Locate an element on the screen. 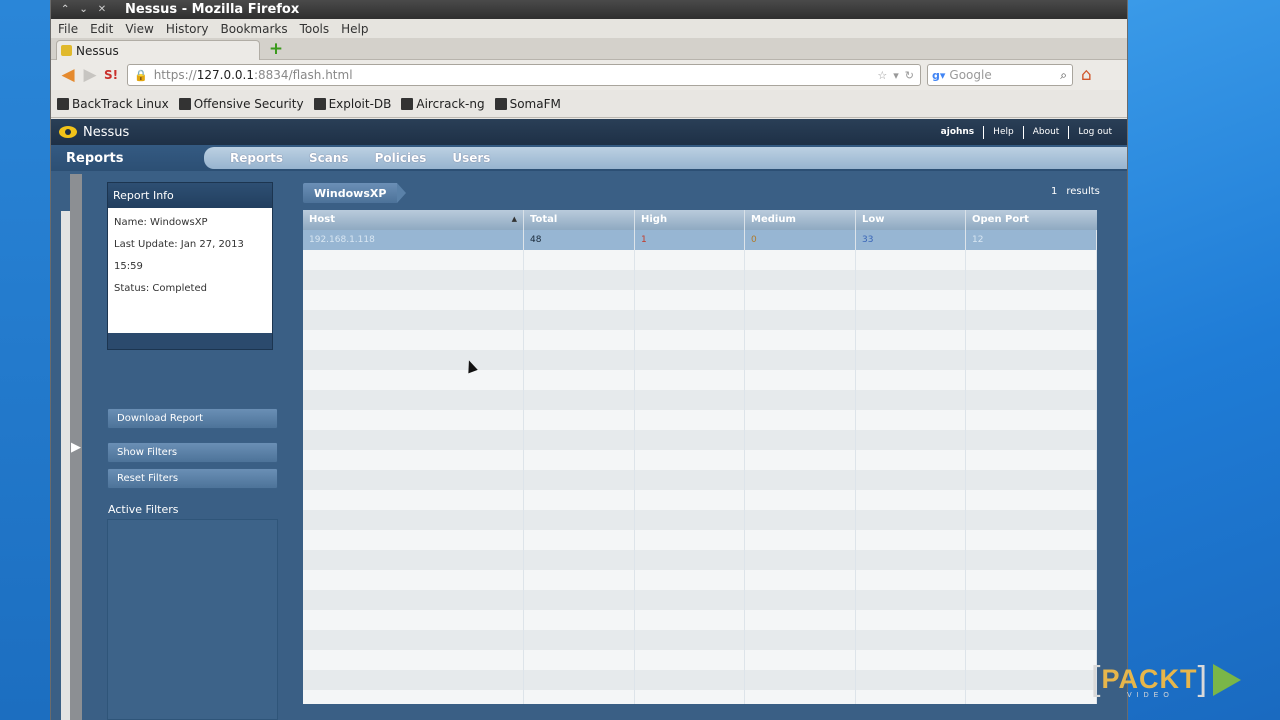 This screenshot has height=720, width=1280. tab-users: Users is located at coordinates (471, 158).